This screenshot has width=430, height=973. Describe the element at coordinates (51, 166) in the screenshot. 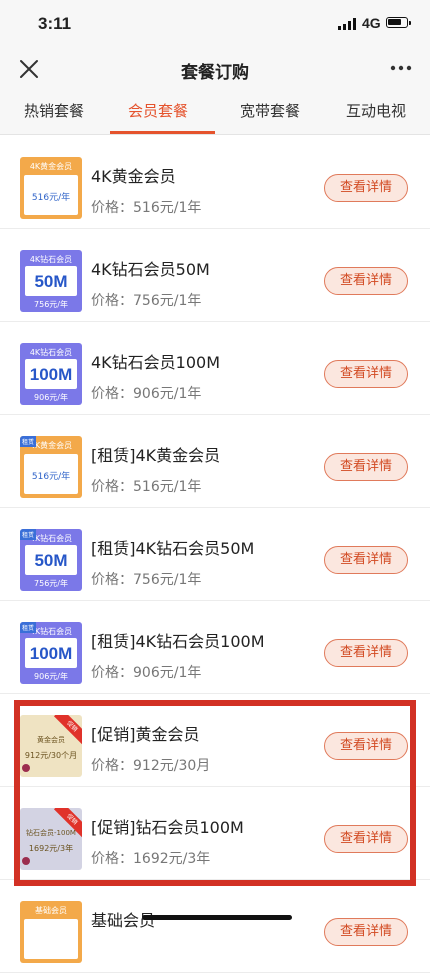

I see `thumb-caption: 4K黄金会员` at that location.